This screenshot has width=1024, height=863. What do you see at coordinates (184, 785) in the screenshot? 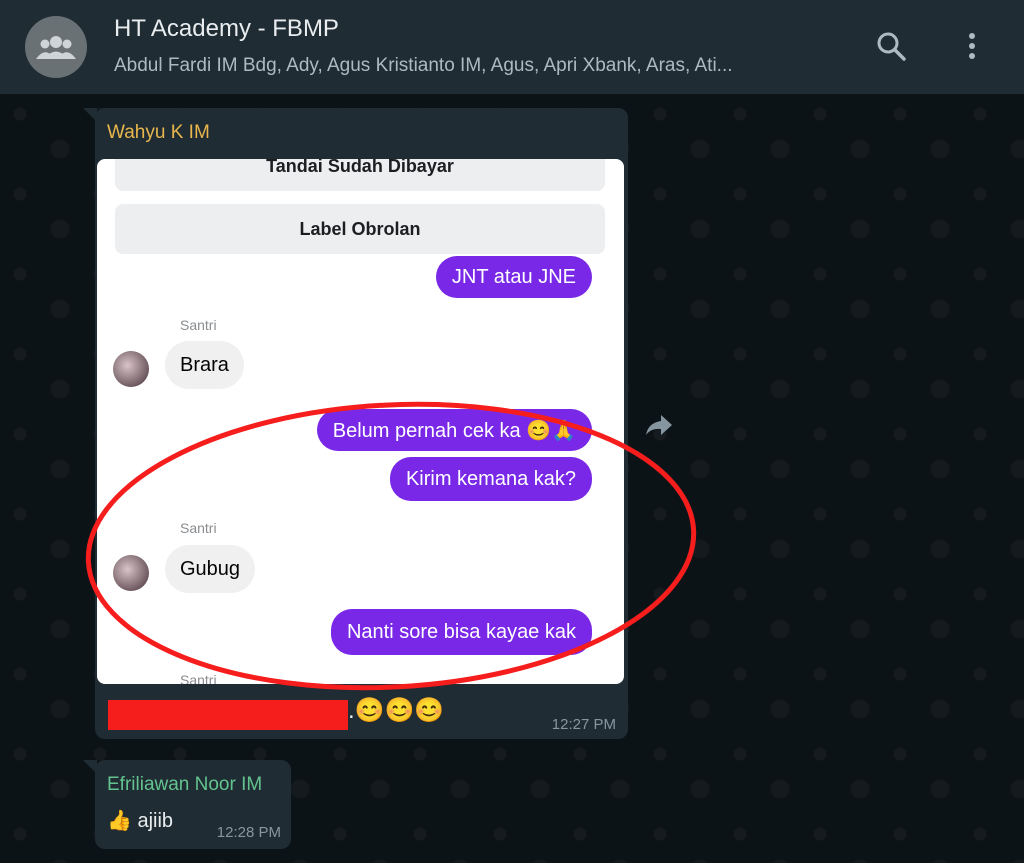
I see `sender-name: Efriliawan Noor IM` at bounding box center [184, 785].